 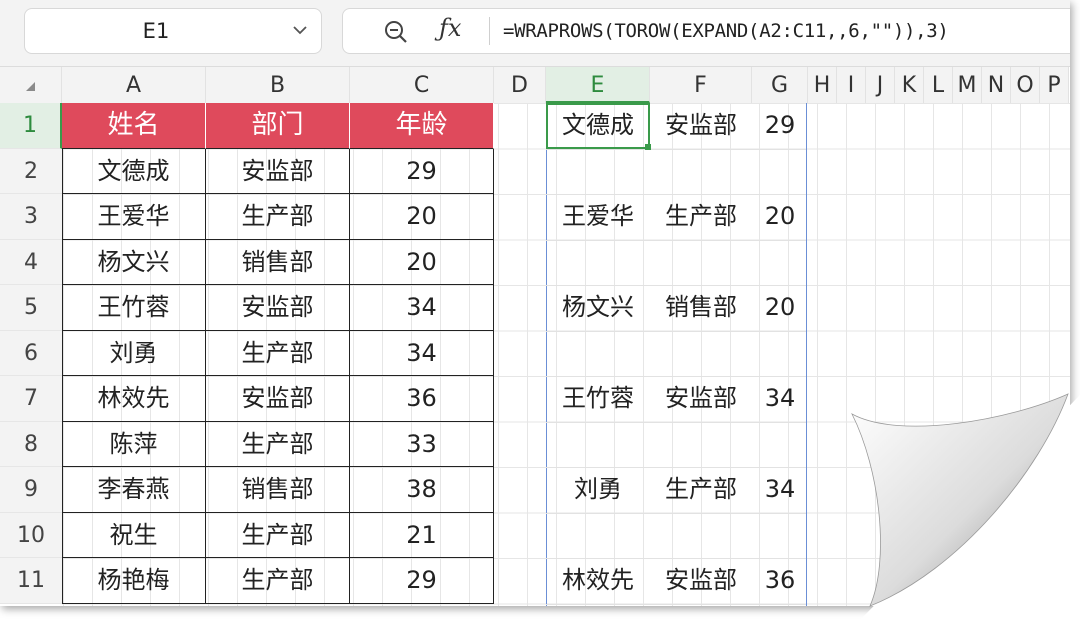 I want to click on column-header-m: M, so click(x=967, y=85).